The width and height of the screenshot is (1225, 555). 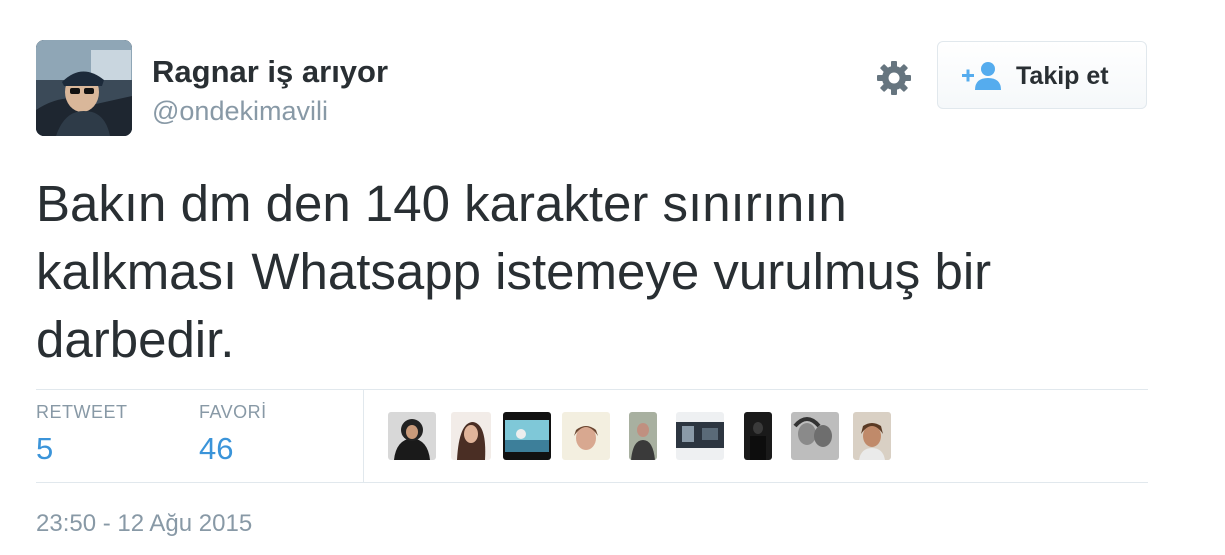 What do you see at coordinates (82, 412) in the screenshot?
I see `retweet-label: RETWEET` at bounding box center [82, 412].